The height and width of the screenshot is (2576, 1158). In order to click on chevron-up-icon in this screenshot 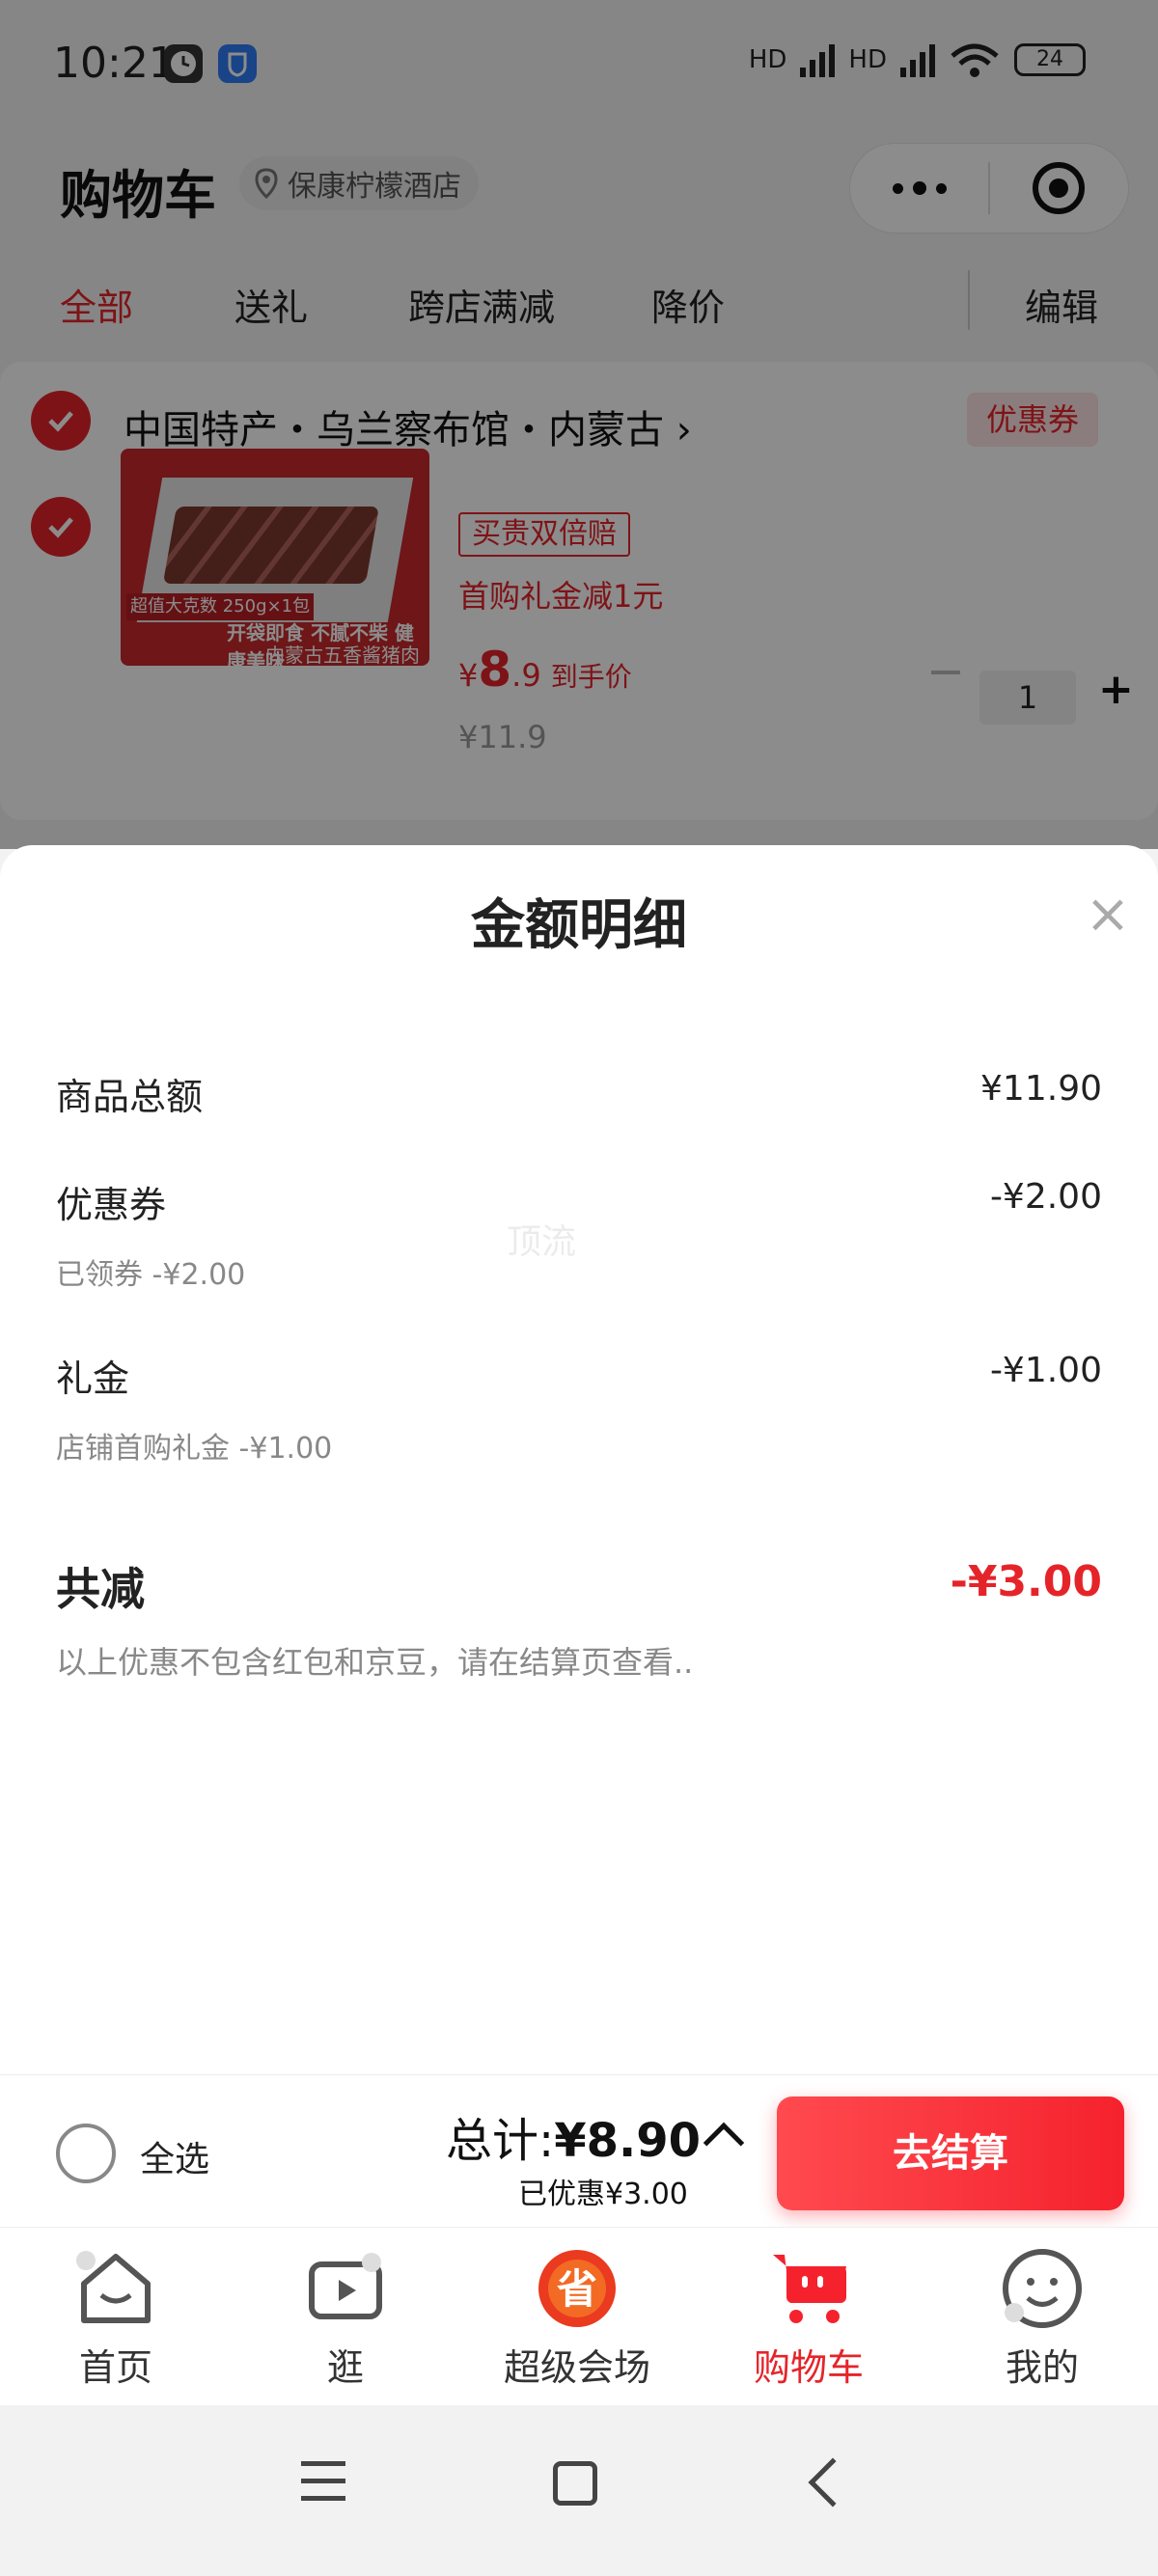, I will do `click(724, 2143)`.